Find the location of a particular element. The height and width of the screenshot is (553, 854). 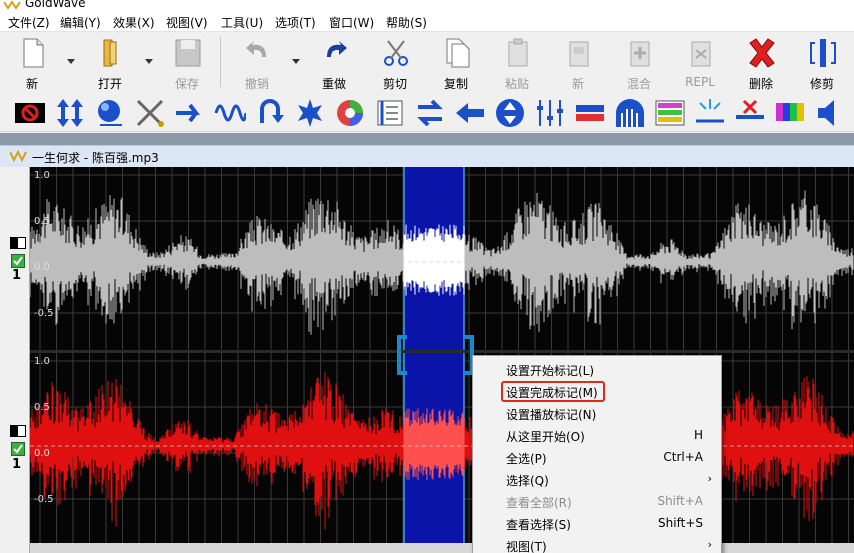

sparkle-split-icon is located at coordinates (710, 113).